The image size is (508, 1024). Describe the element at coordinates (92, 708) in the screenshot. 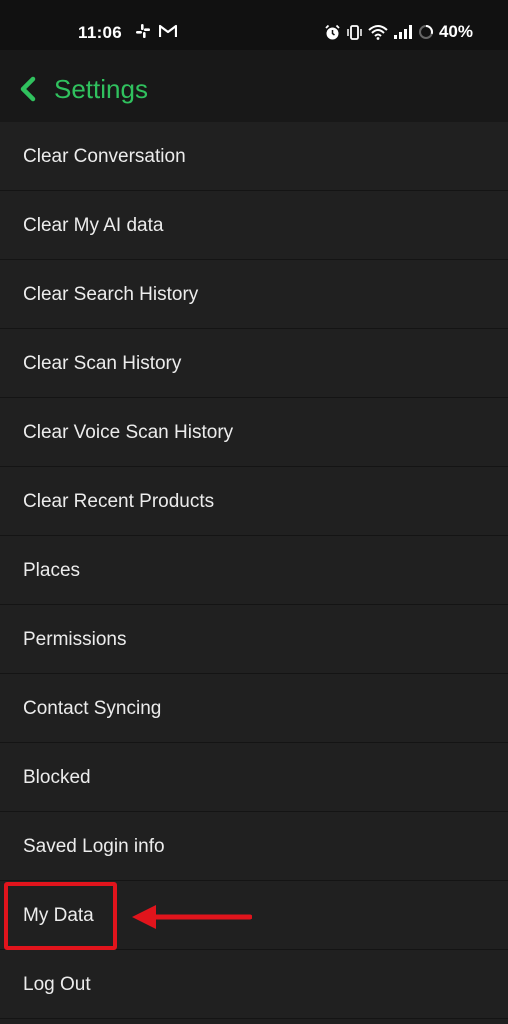

I see `settings-item-label: Contact Syncing` at that location.